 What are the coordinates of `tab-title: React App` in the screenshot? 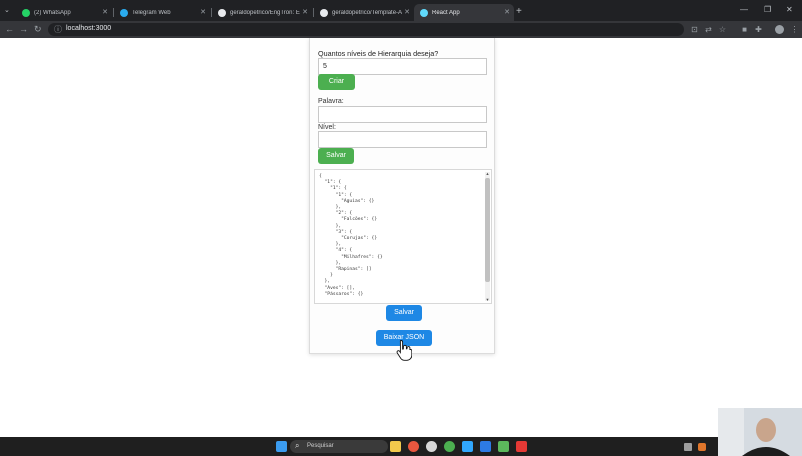 It's located at (446, 12).